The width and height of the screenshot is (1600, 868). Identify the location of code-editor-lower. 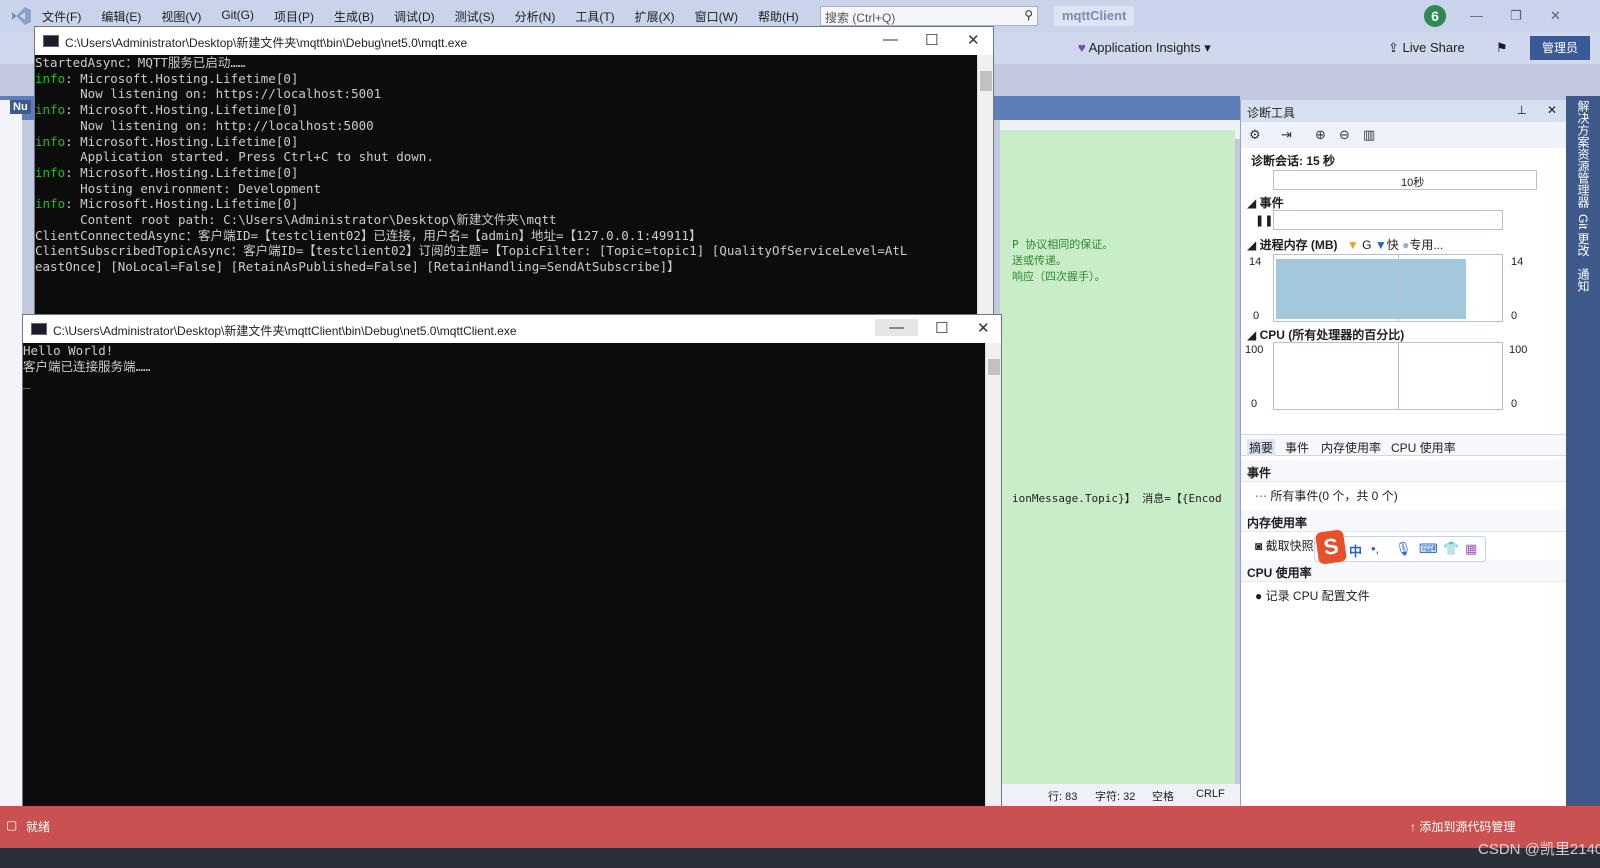
(1117, 719).